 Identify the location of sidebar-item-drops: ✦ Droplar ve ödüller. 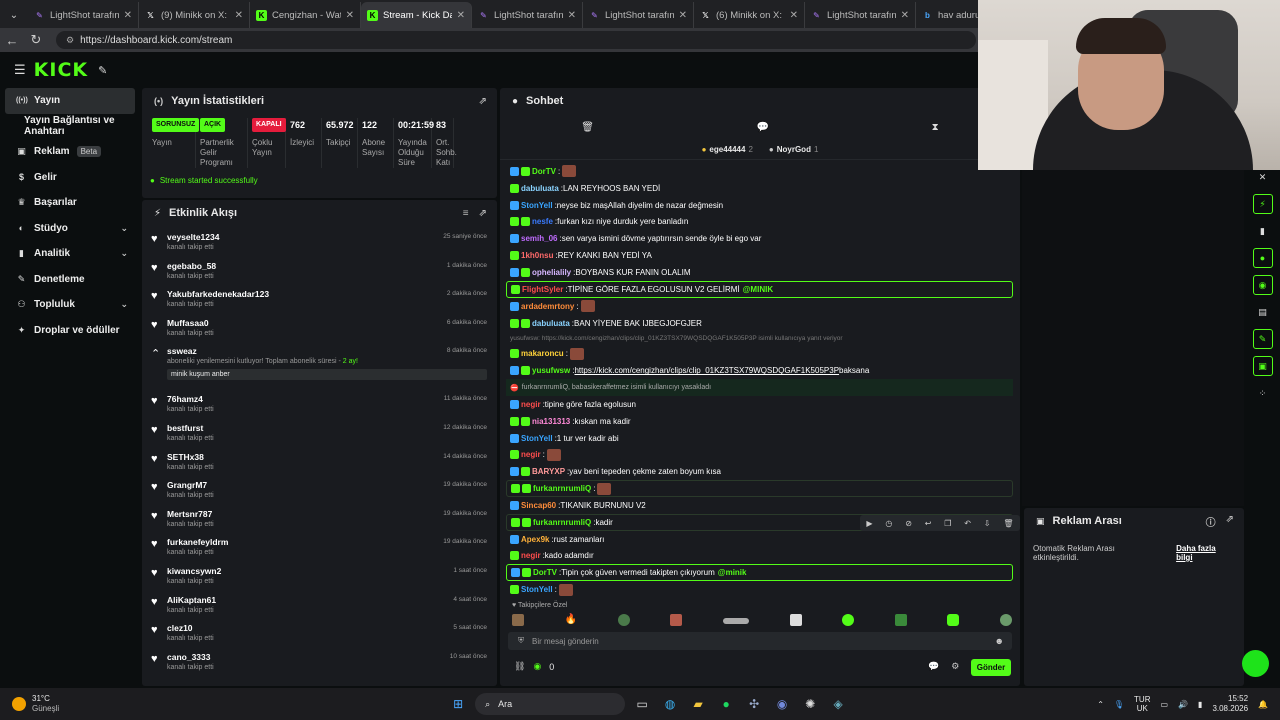
(70, 331).